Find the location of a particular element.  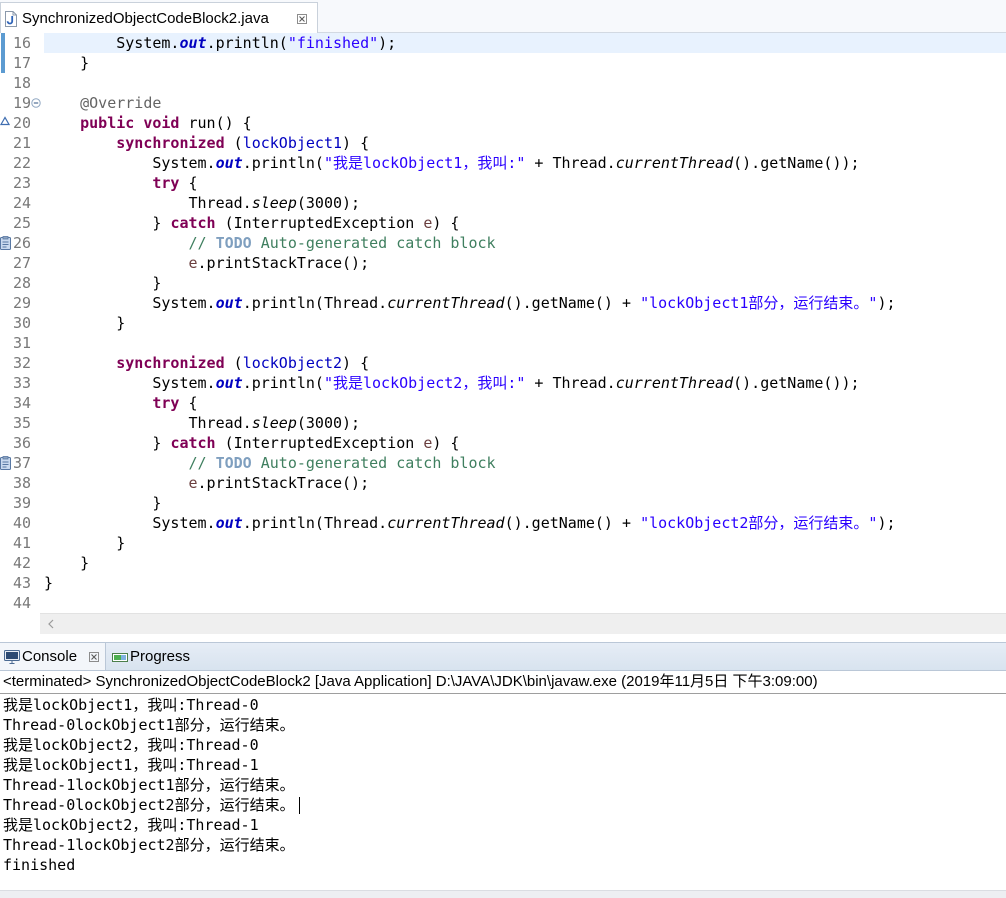

line-gutter: 36 is located at coordinates (22, 443).